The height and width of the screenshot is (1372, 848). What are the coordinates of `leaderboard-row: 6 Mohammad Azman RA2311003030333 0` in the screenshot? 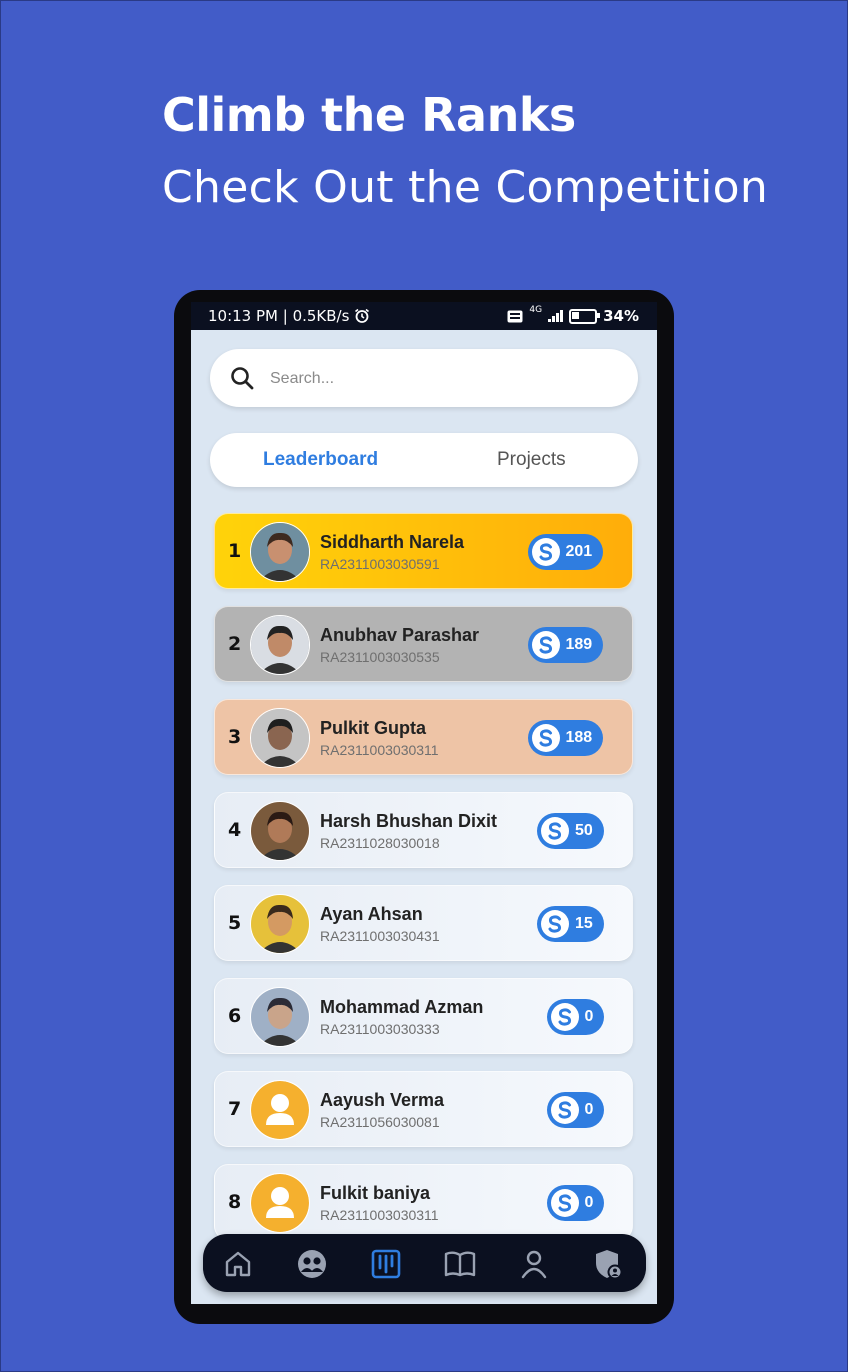 It's located at (423, 1016).